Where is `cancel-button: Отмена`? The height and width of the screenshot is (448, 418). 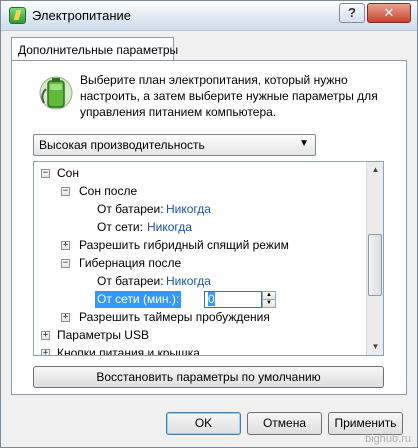
cancel-button: Отмена is located at coordinates (284, 423).